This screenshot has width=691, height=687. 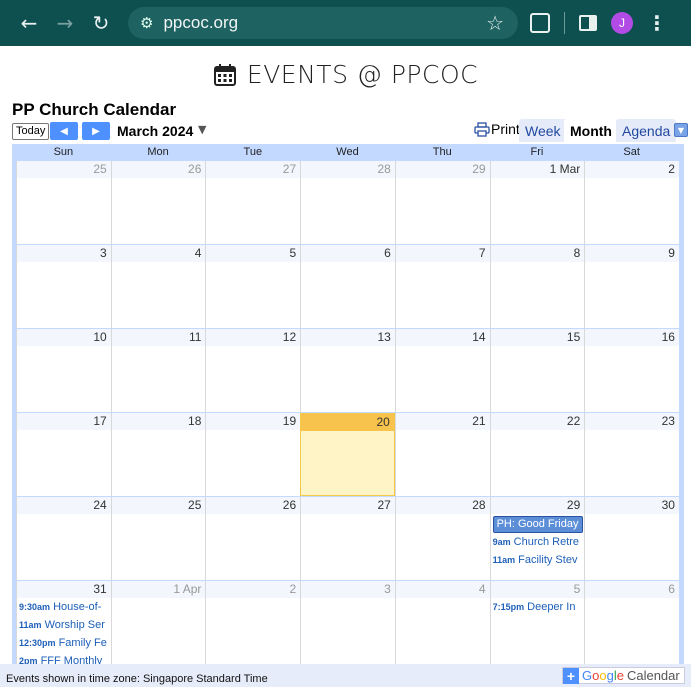 What do you see at coordinates (632, 505) in the screenshot?
I see `day-number: 30` at bounding box center [632, 505].